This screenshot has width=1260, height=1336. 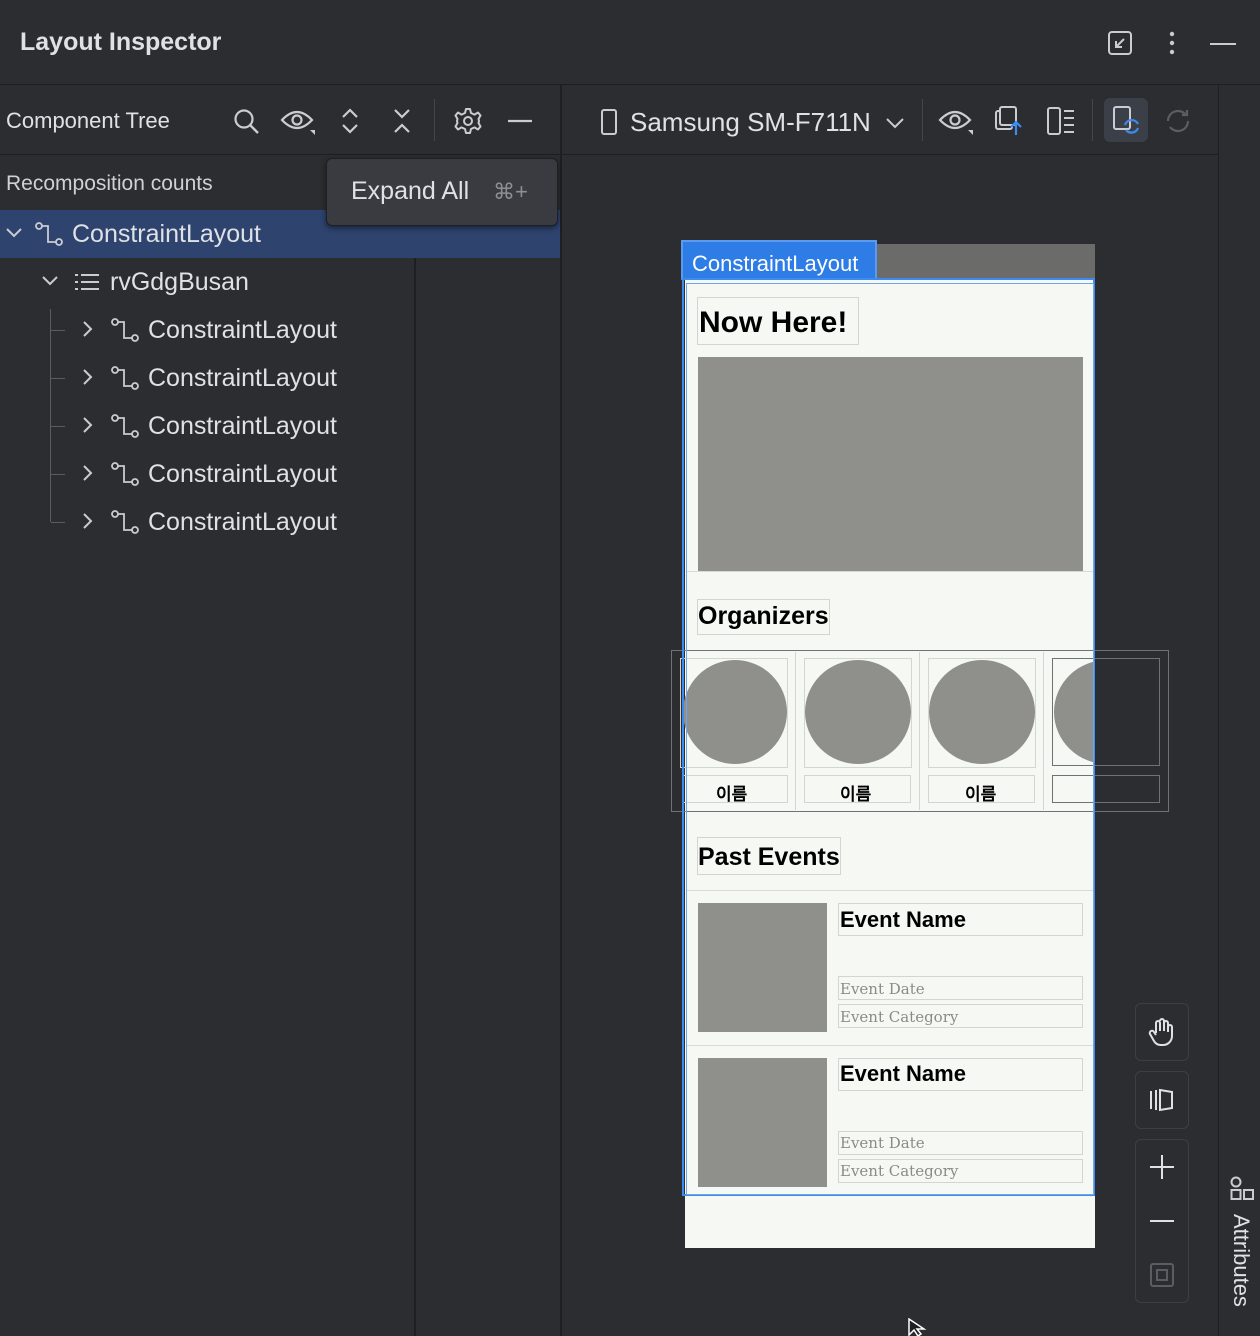 I want to click on view-options-eye-icon, so click(x=956, y=121).